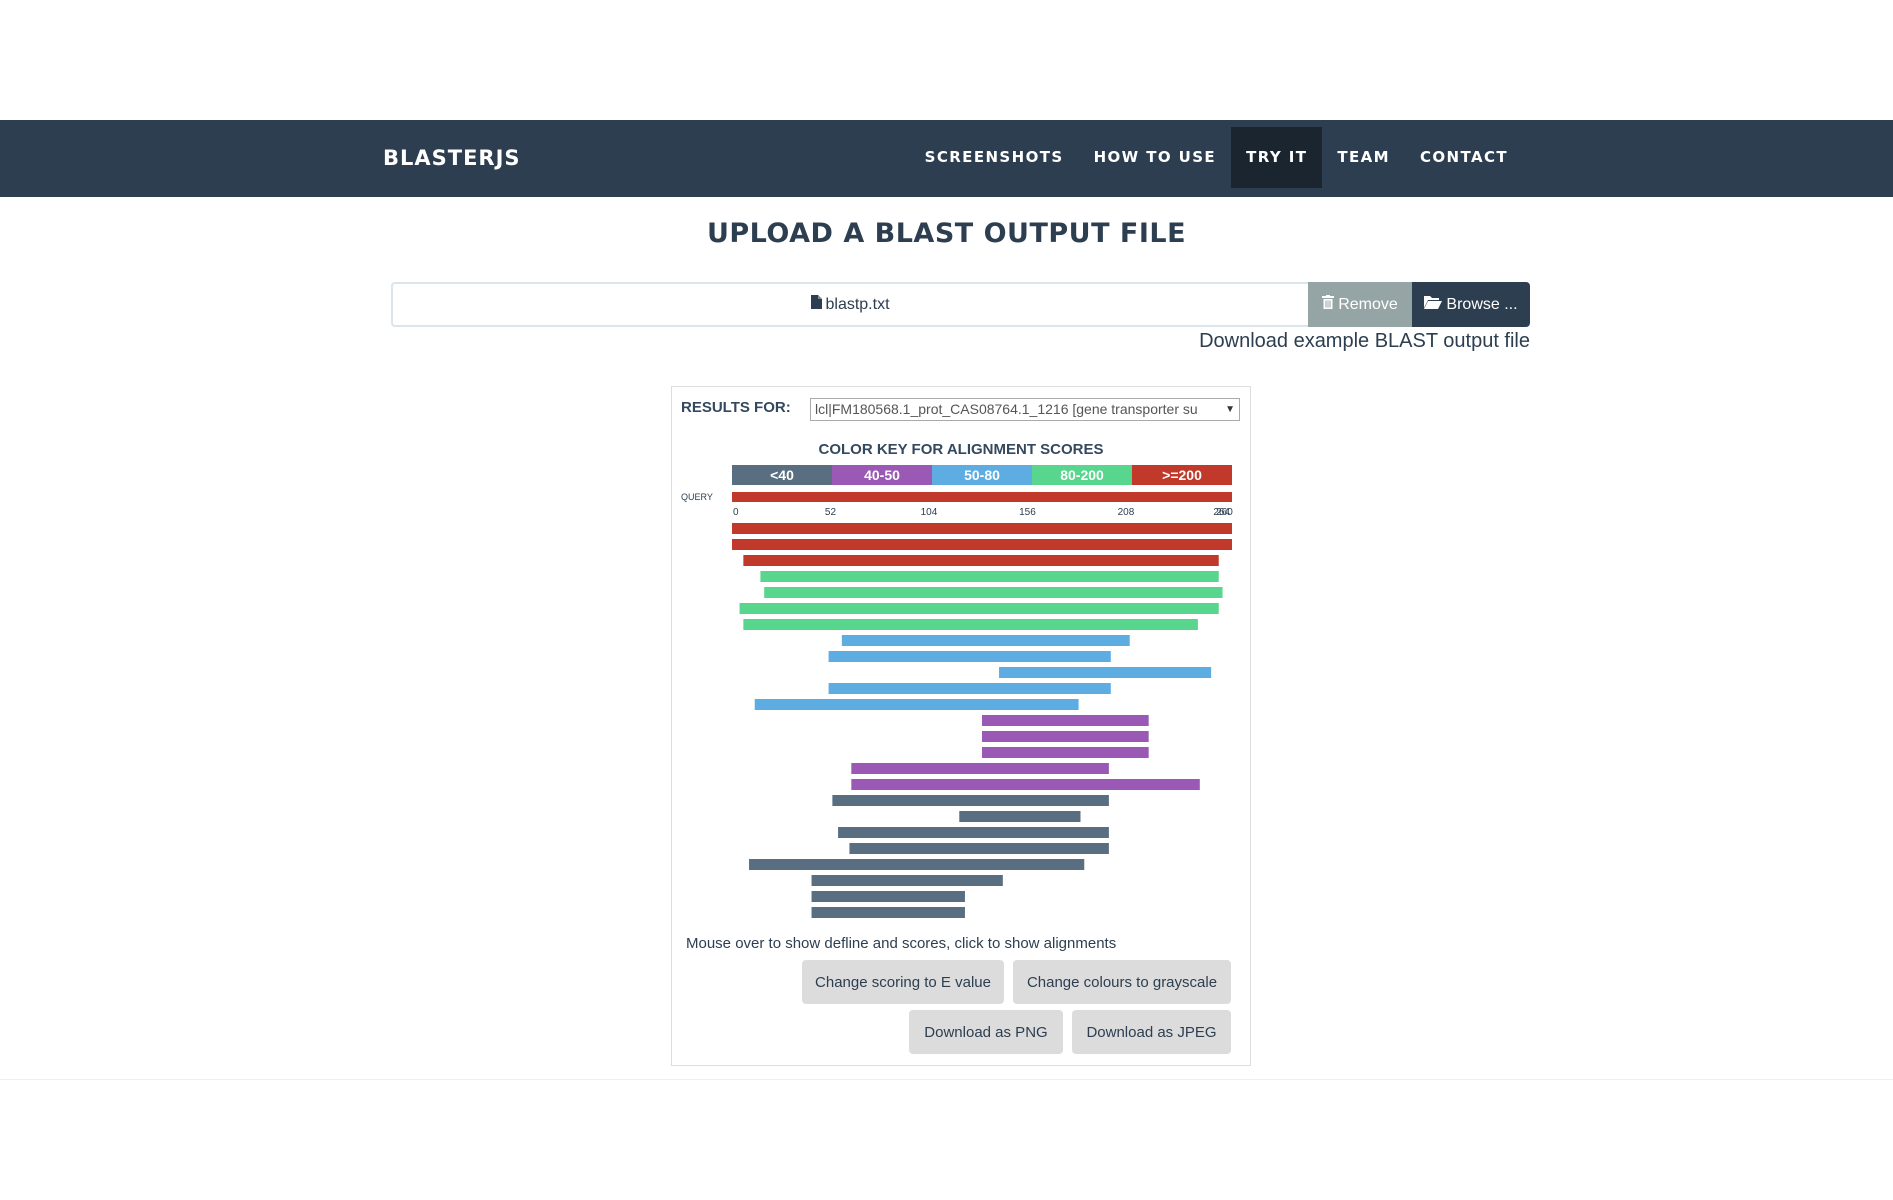 This screenshot has height=1200, width=1893. What do you see at coordinates (697, 497) in the screenshot?
I see `query-label: QUERY` at bounding box center [697, 497].